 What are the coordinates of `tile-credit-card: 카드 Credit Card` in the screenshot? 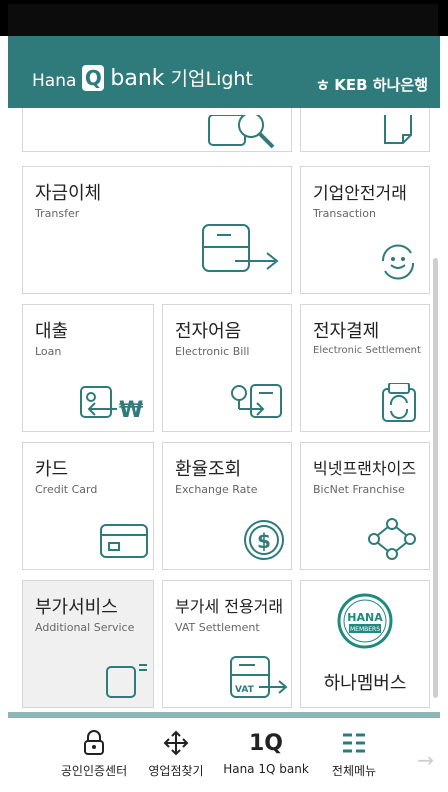 It's located at (88, 506).